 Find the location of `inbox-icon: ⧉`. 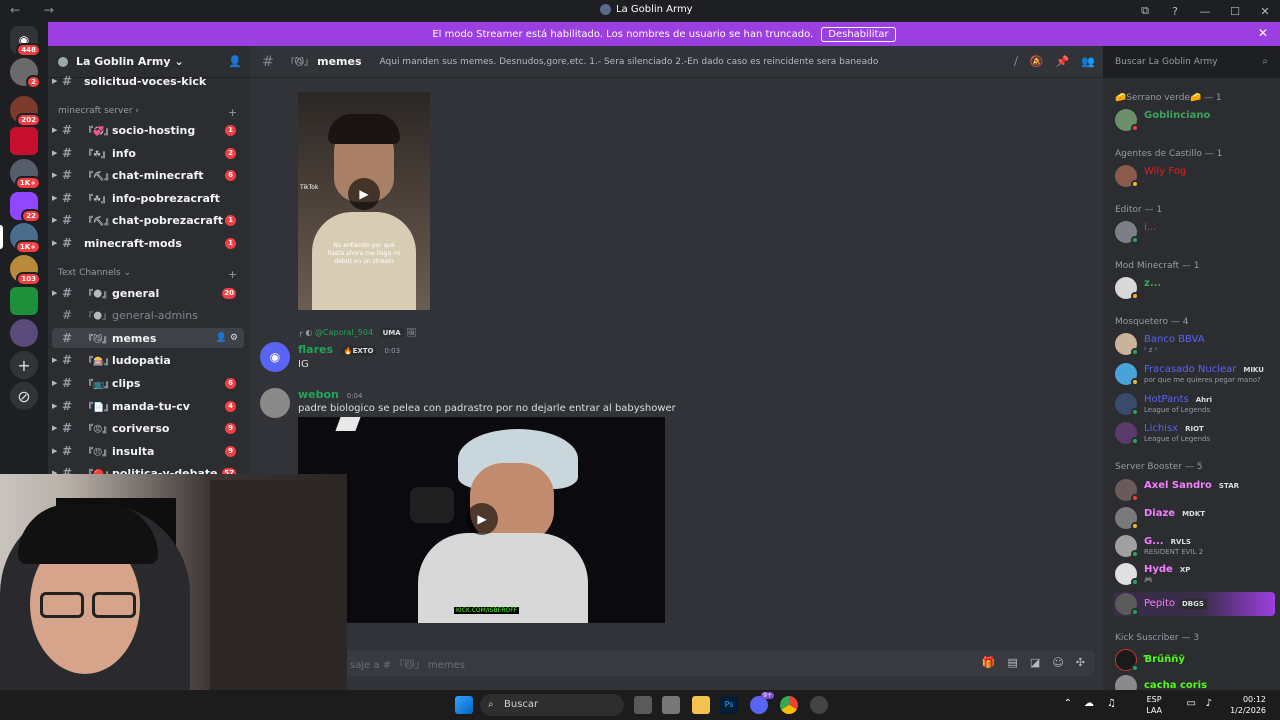

inbox-icon: ⧉ is located at coordinates (1145, 11).